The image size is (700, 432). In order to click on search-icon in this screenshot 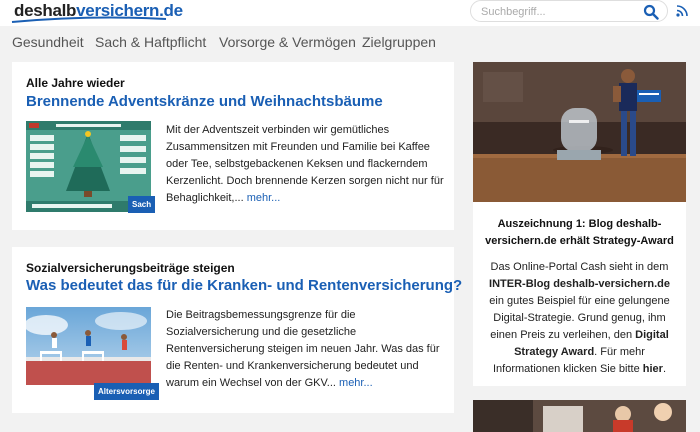, I will do `click(651, 12)`.